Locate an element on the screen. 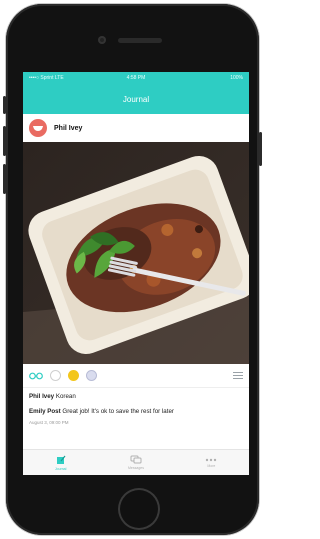 The height and width of the screenshot is (539, 320). chat-icon is located at coordinates (136, 459).